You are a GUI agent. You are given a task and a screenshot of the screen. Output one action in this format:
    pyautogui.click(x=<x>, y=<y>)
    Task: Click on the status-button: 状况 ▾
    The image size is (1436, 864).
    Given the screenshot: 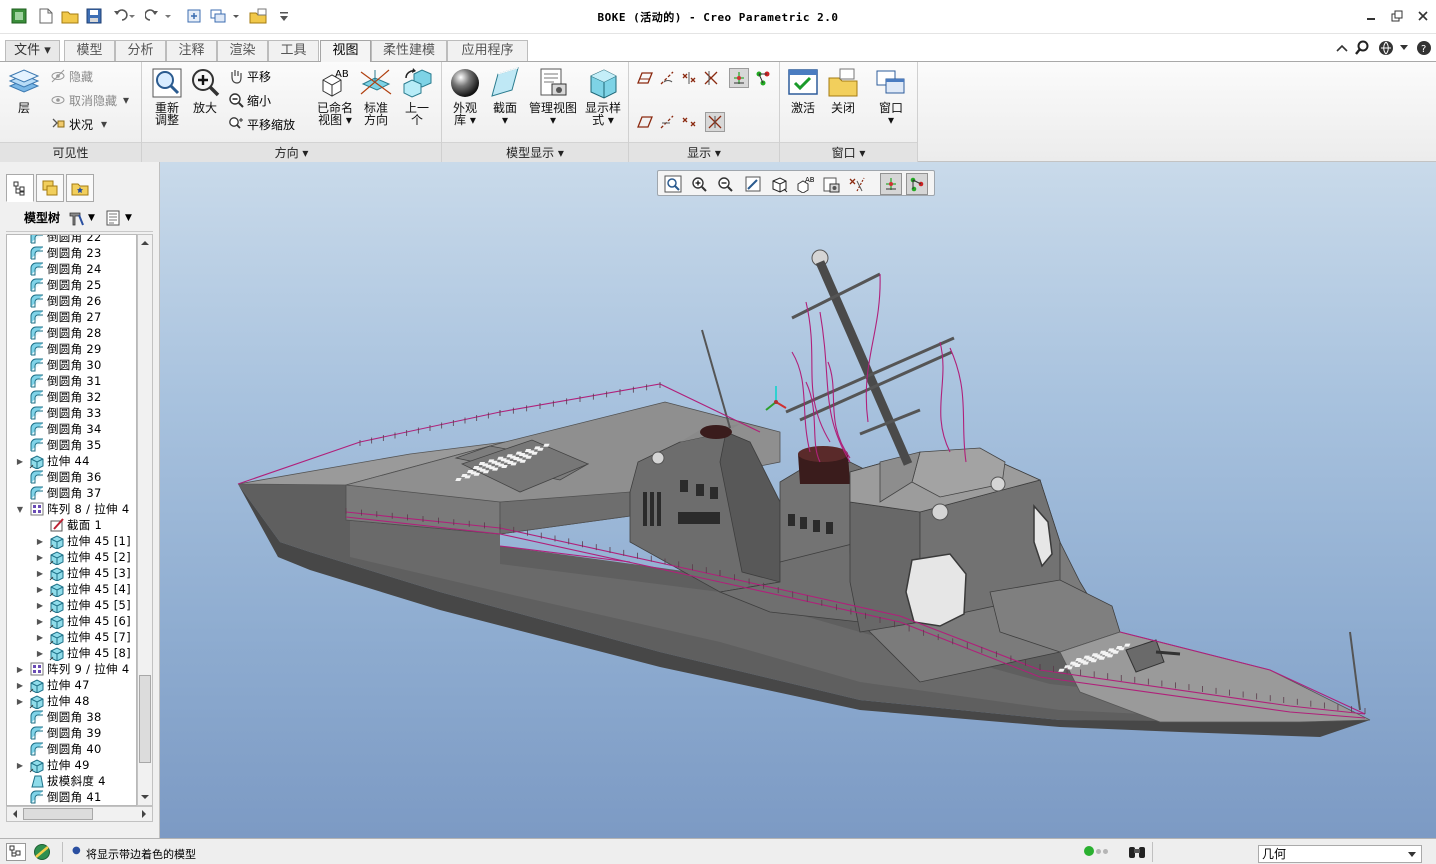 What is the action you would take?
    pyautogui.click(x=78, y=124)
    